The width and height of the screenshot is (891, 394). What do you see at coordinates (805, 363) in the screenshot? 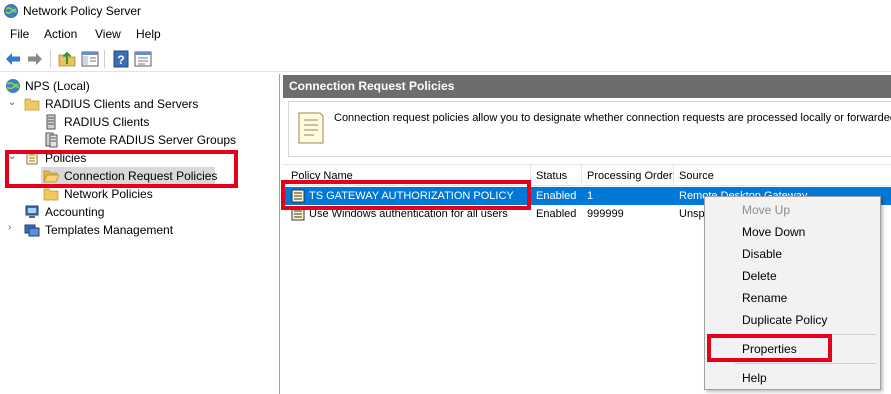
I see `menu-separator` at bounding box center [805, 363].